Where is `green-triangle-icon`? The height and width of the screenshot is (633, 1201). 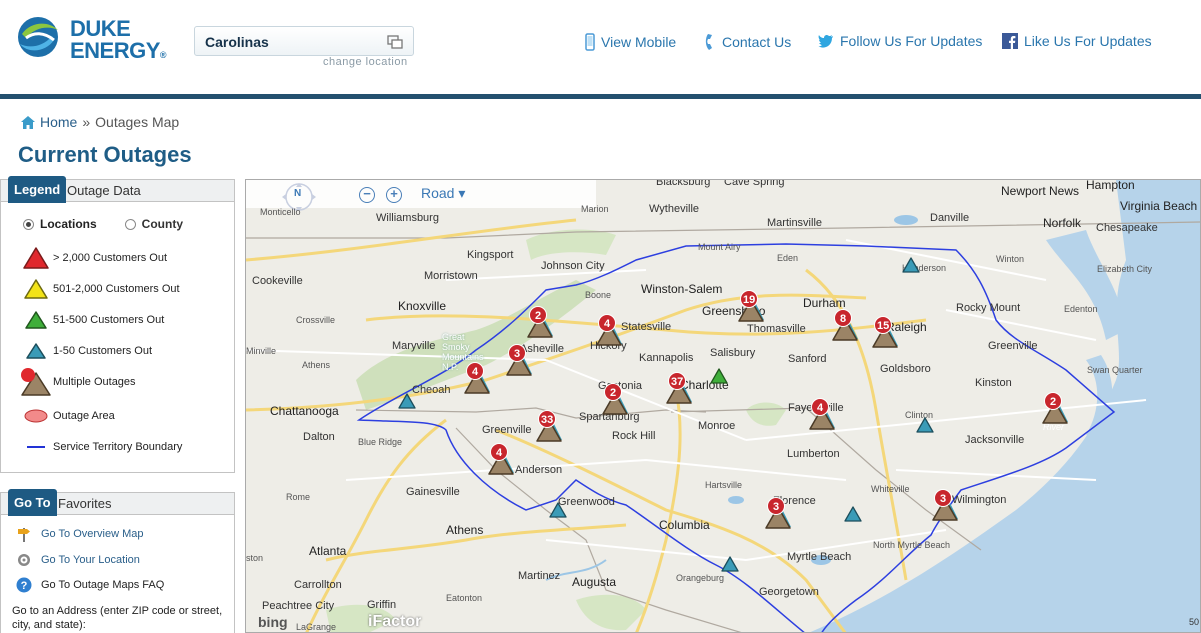
green-triangle-icon is located at coordinates (36, 320).